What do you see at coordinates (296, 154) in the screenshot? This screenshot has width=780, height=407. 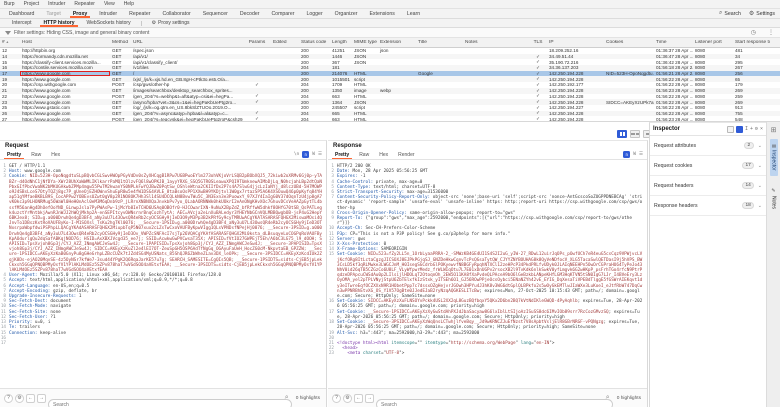 I see `newline-toggle-icon: \n` at bounding box center [296, 154].